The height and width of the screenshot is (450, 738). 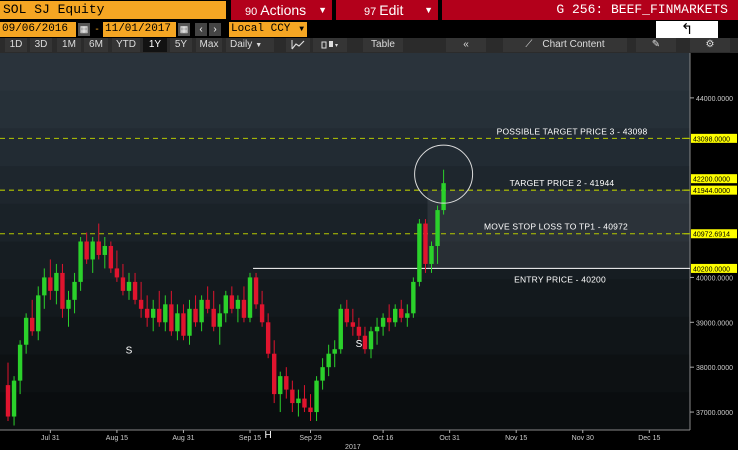 What do you see at coordinates (209, 45) in the screenshot?
I see `period-max-button: Max` at bounding box center [209, 45].